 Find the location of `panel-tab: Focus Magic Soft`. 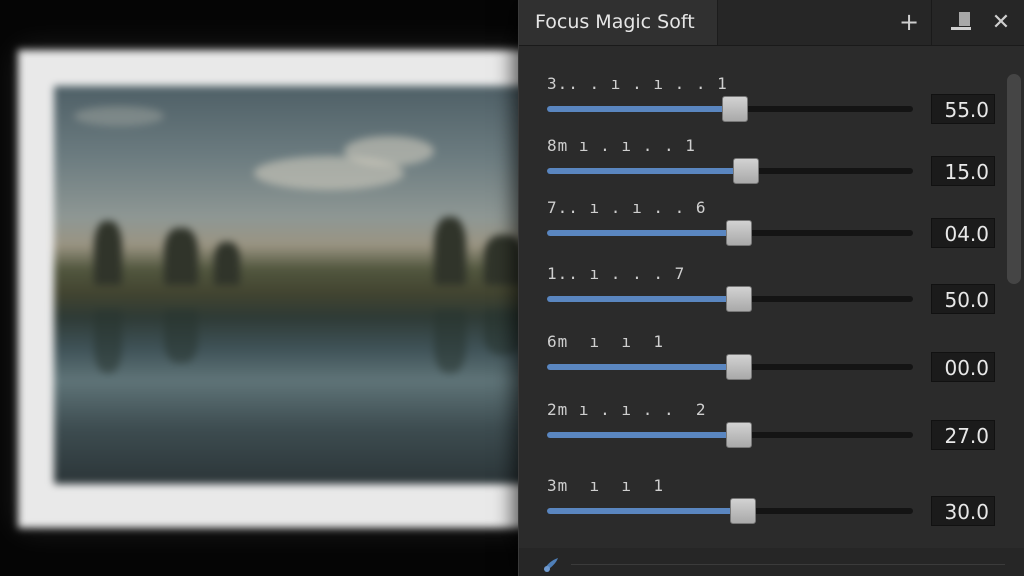

panel-tab: Focus Magic Soft is located at coordinates (618, 22).